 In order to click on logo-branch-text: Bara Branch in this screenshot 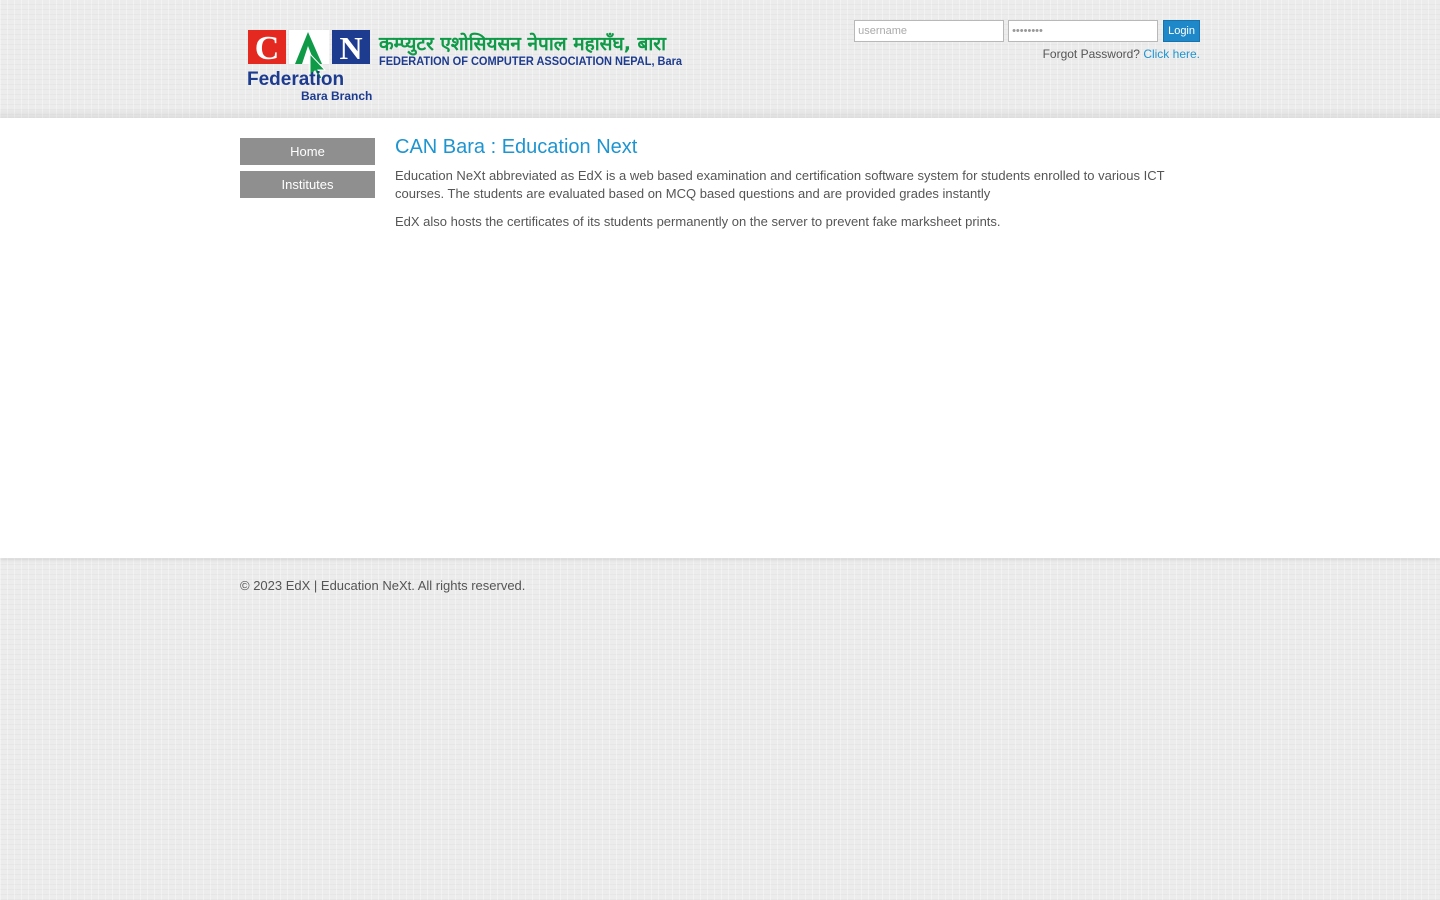, I will do `click(336, 96)`.